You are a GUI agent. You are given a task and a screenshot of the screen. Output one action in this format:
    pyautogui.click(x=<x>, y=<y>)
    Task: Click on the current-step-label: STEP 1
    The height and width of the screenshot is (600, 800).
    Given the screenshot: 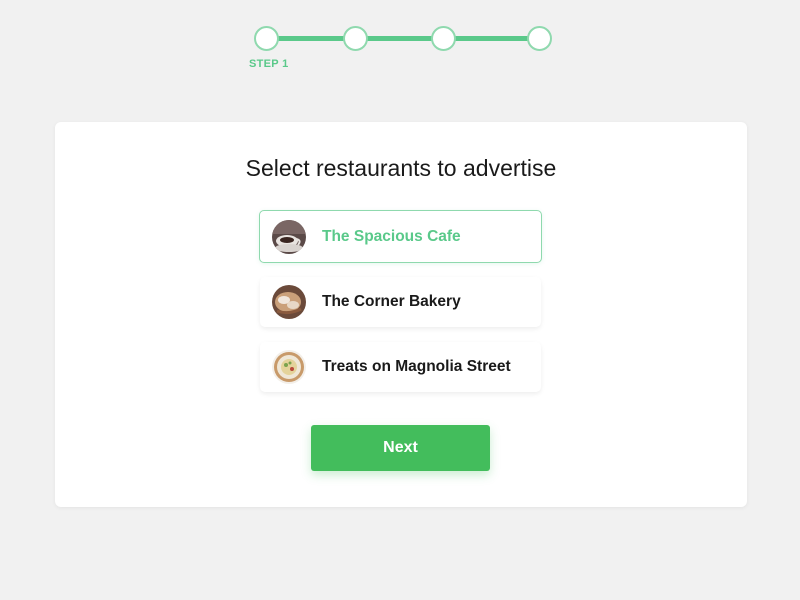 What is the action you would take?
    pyautogui.click(x=269, y=64)
    